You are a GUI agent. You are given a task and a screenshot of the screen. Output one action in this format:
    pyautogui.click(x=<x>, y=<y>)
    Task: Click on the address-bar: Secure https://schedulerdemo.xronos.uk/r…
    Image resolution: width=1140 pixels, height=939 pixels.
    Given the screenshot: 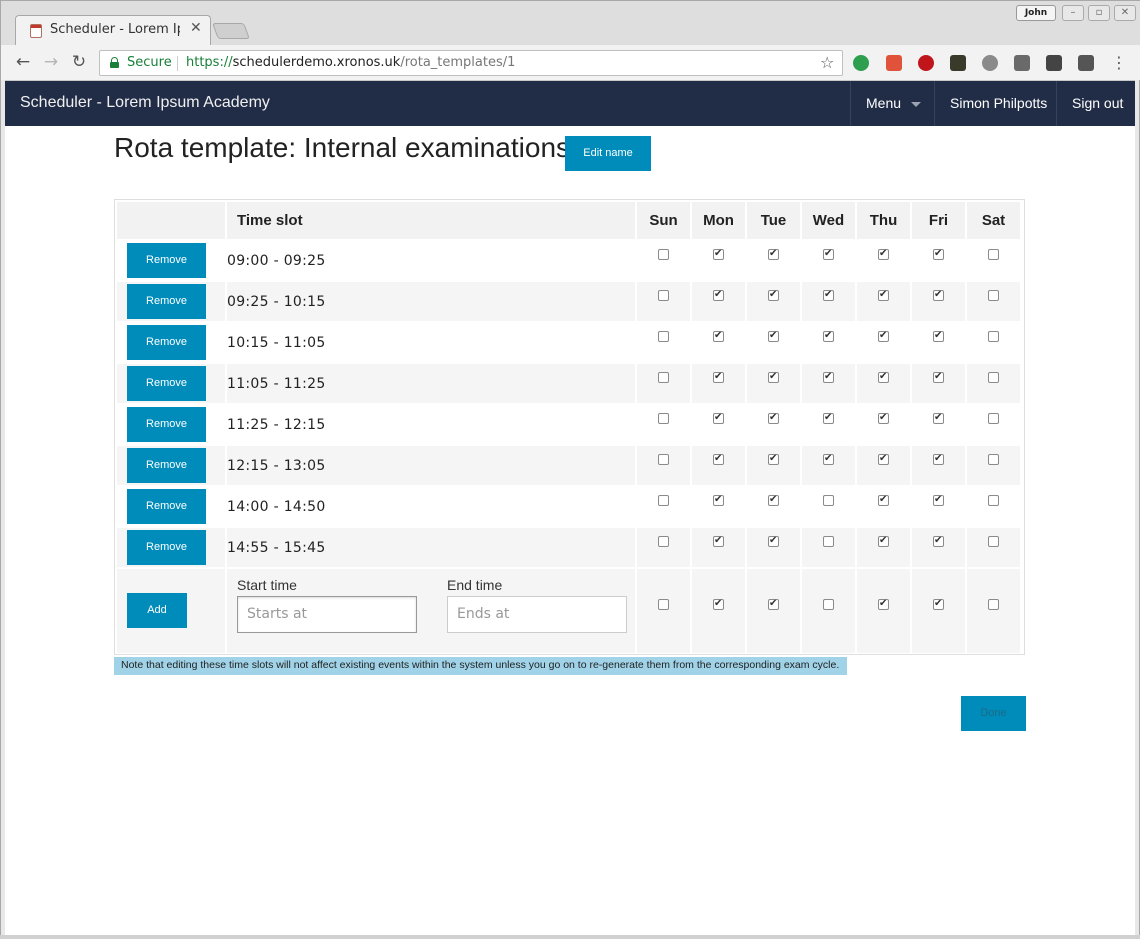 What is the action you would take?
    pyautogui.click(x=471, y=63)
    